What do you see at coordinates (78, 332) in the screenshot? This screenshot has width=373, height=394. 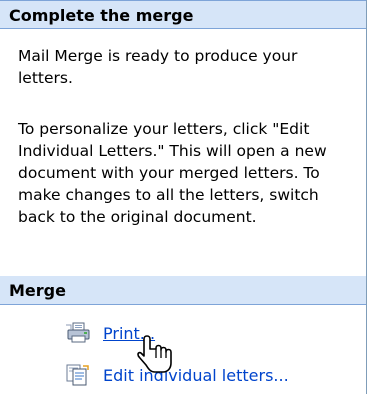 I see `printer-icon` at bounding box center [78, 332].